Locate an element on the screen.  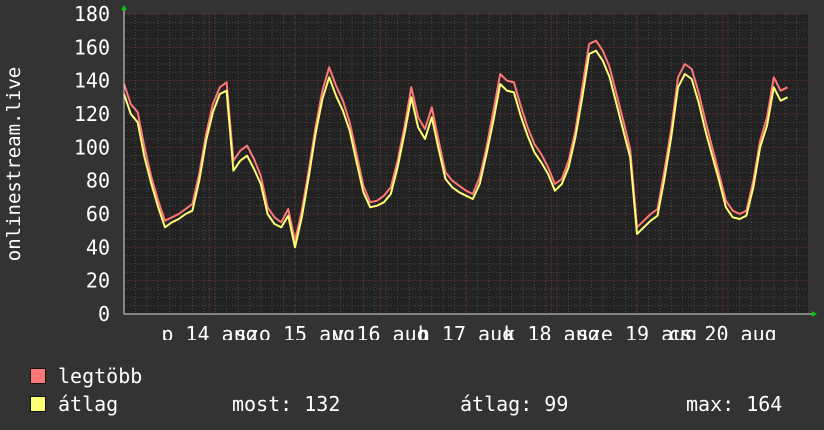
y-tick-label: 160 is located at coordinates (92, 47).